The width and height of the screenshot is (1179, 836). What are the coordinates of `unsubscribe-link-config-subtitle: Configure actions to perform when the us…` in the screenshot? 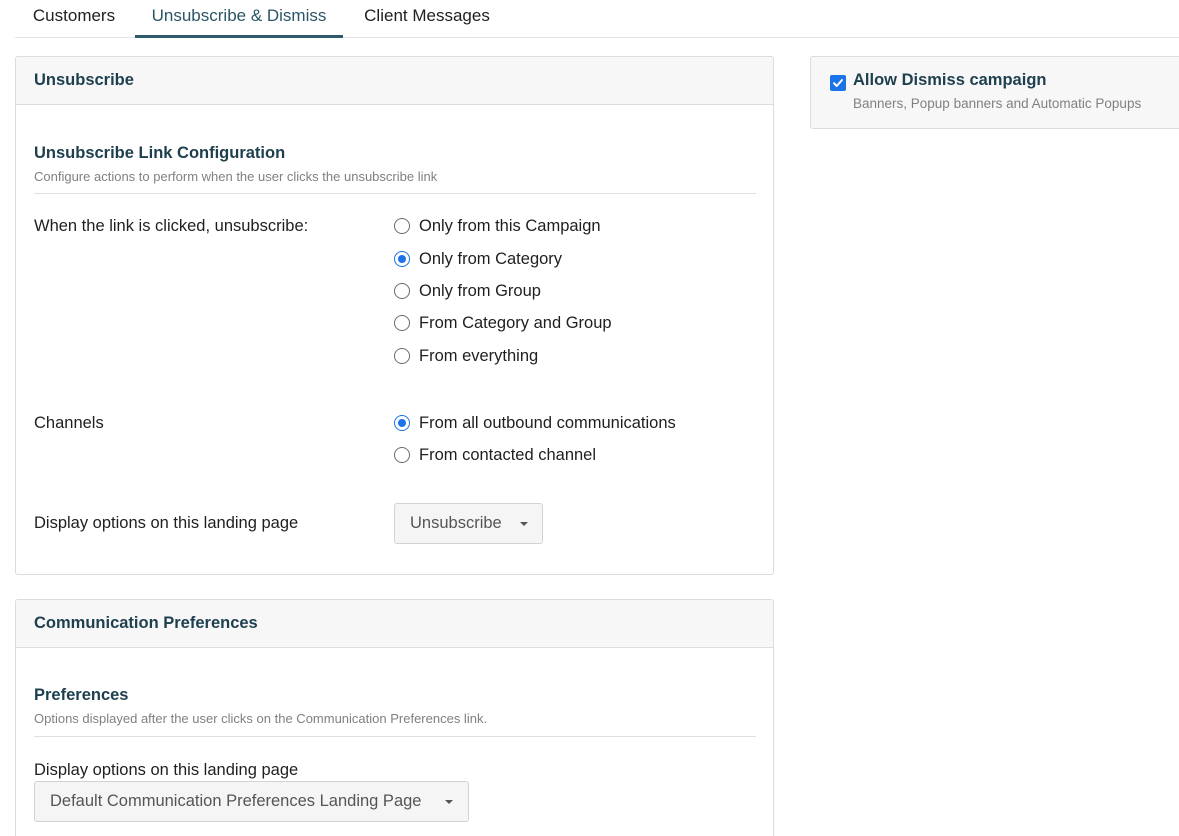 It's located at (236, 176).